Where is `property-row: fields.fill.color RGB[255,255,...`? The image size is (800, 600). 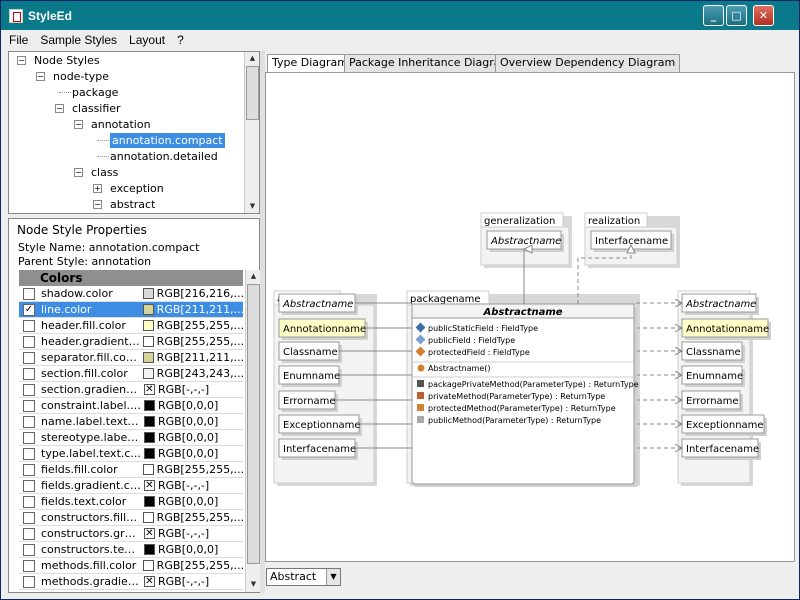
property-row: fields.fill.color RGB[255,255,... is located at coordinates (131, 470).